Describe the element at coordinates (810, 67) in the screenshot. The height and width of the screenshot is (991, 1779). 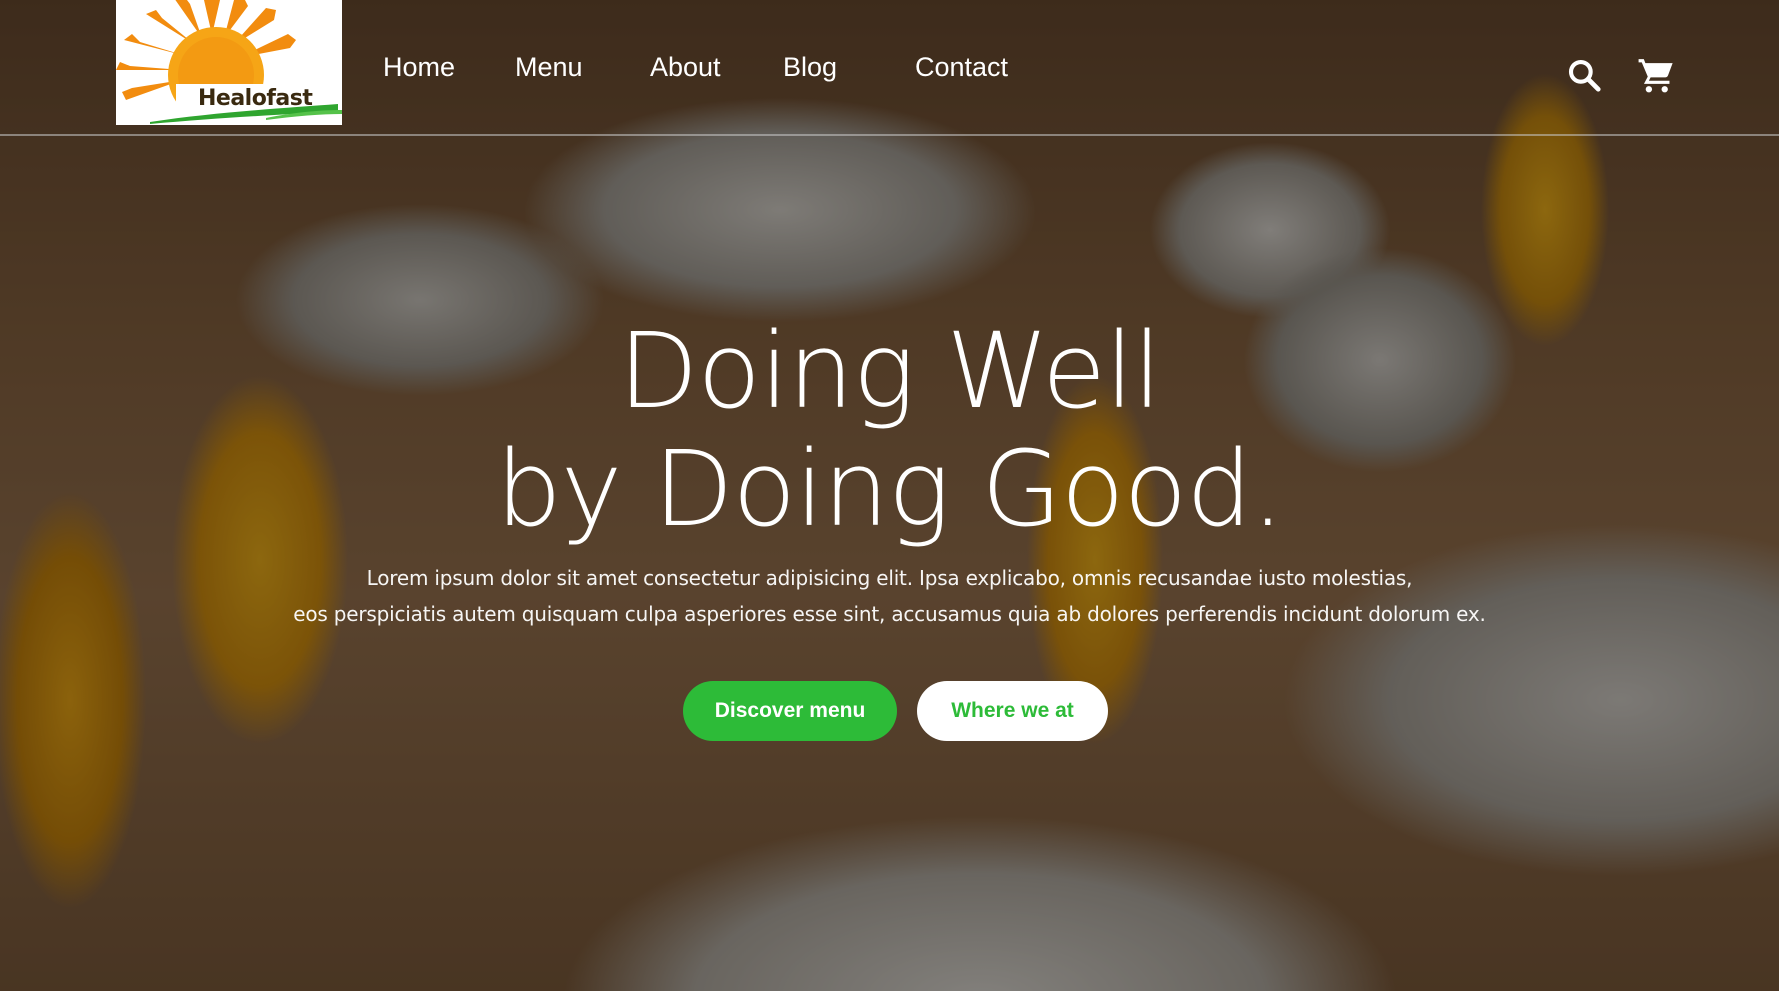
I see `nav-item-blog: Blog` at that location.